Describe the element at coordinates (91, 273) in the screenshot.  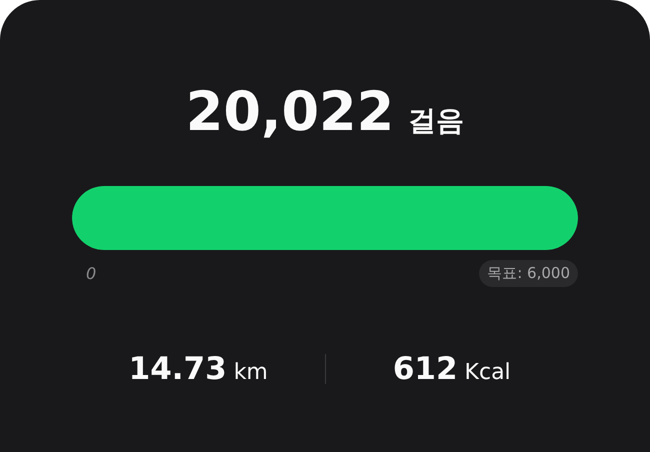
I see `start-label: 0` at that location.